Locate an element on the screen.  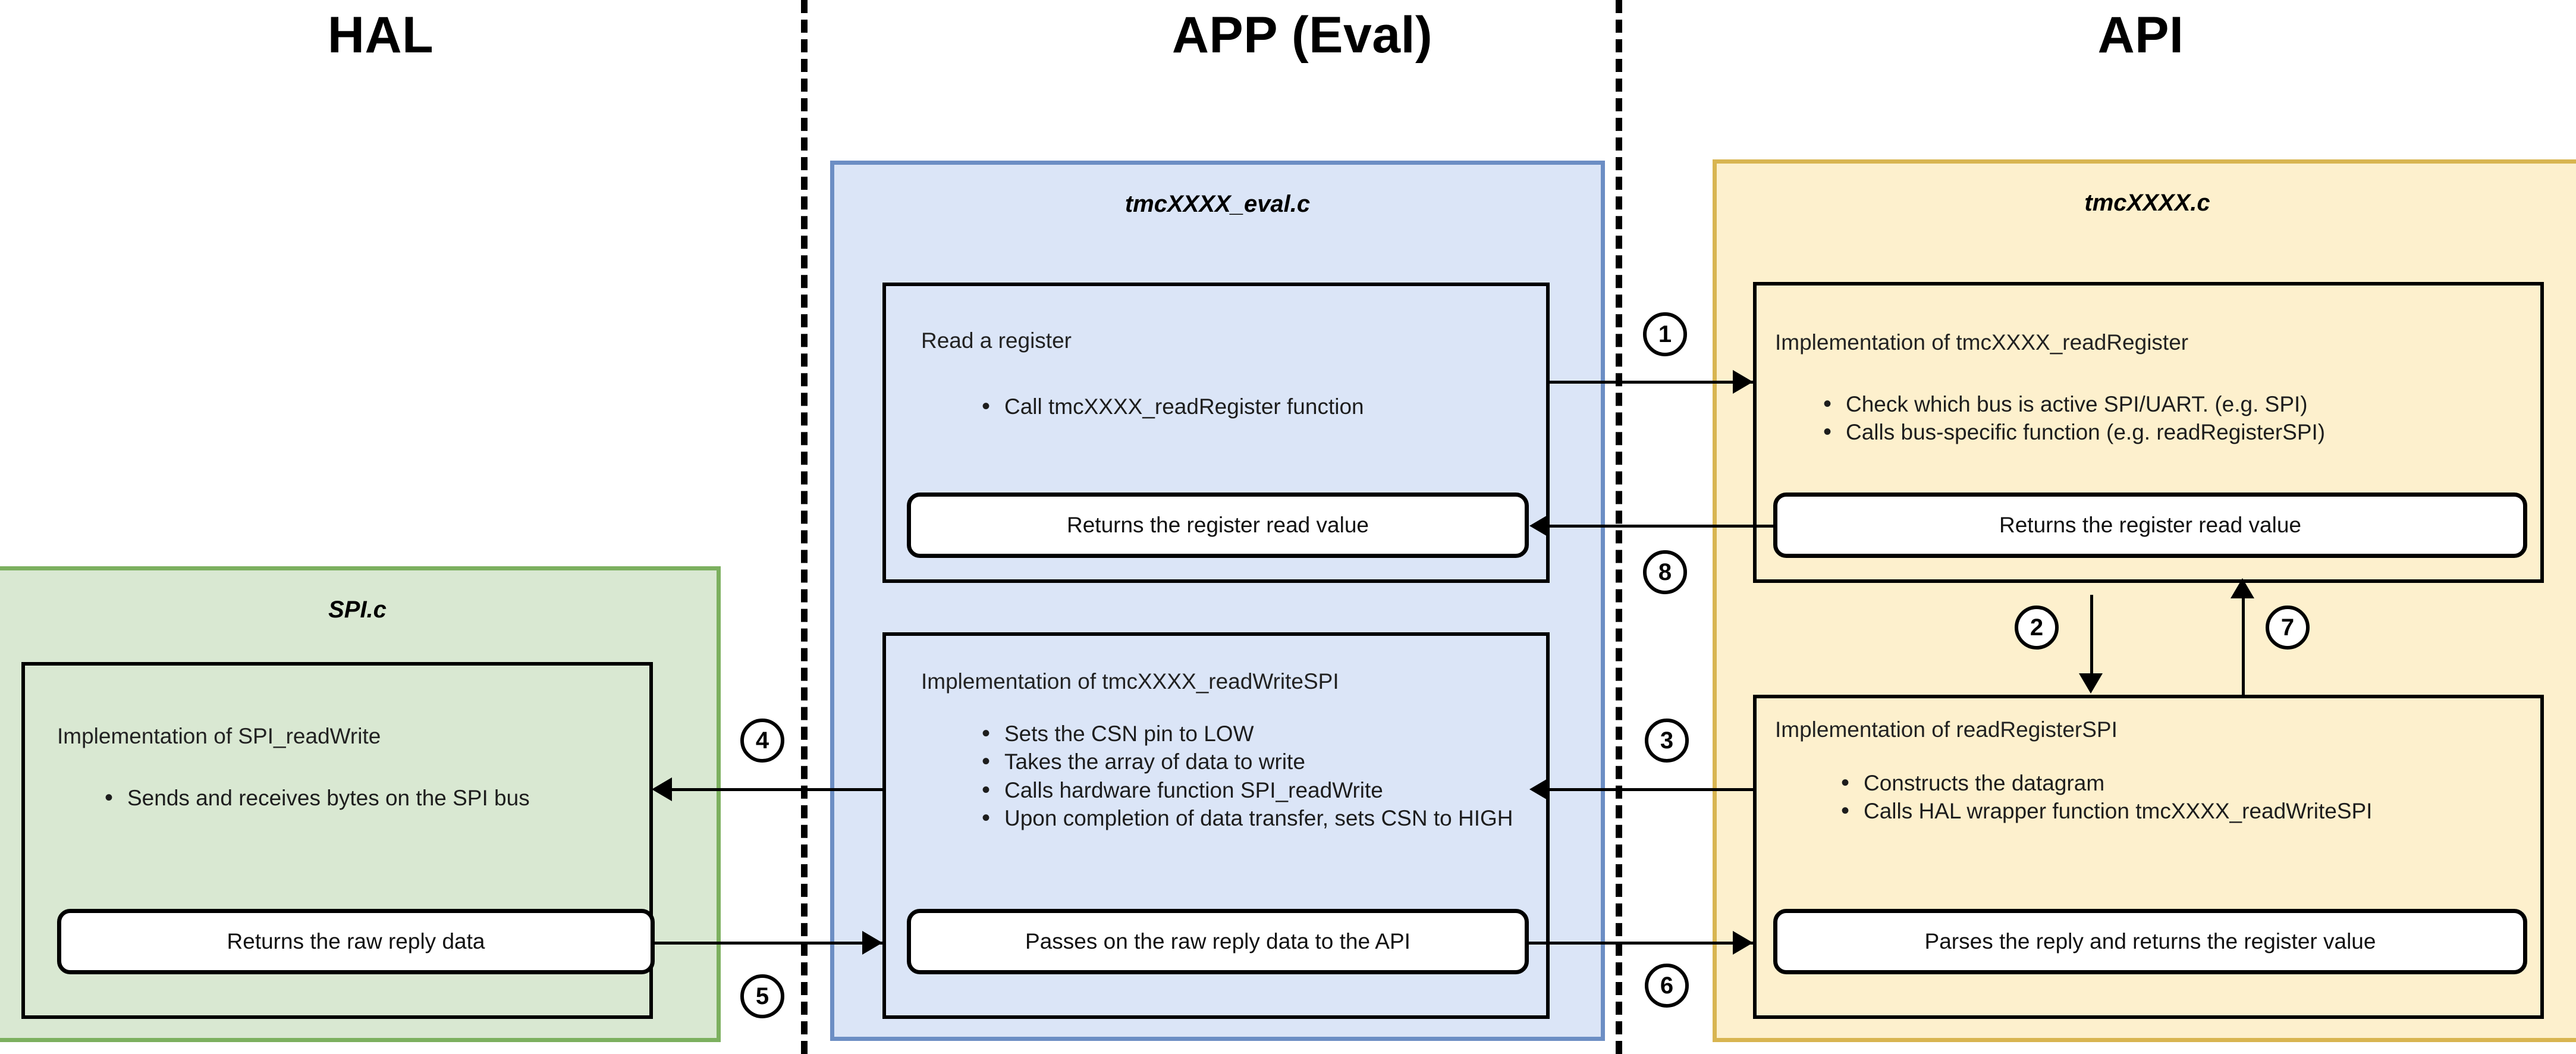
pill-tmc-readregister-returns: Returns the register read value is located at coordinates (2150, 525).